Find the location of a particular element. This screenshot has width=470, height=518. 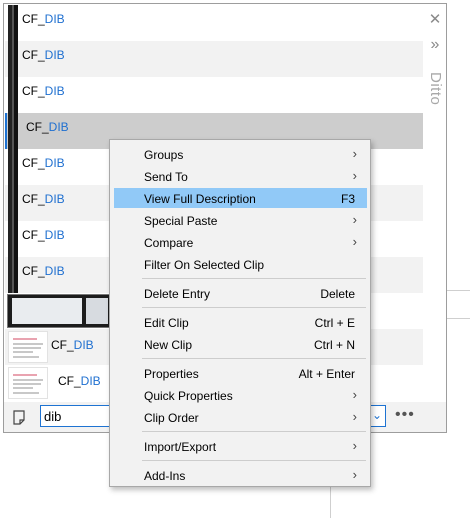

double-chevron-right-icon: » is located at coordinates (435, 45).